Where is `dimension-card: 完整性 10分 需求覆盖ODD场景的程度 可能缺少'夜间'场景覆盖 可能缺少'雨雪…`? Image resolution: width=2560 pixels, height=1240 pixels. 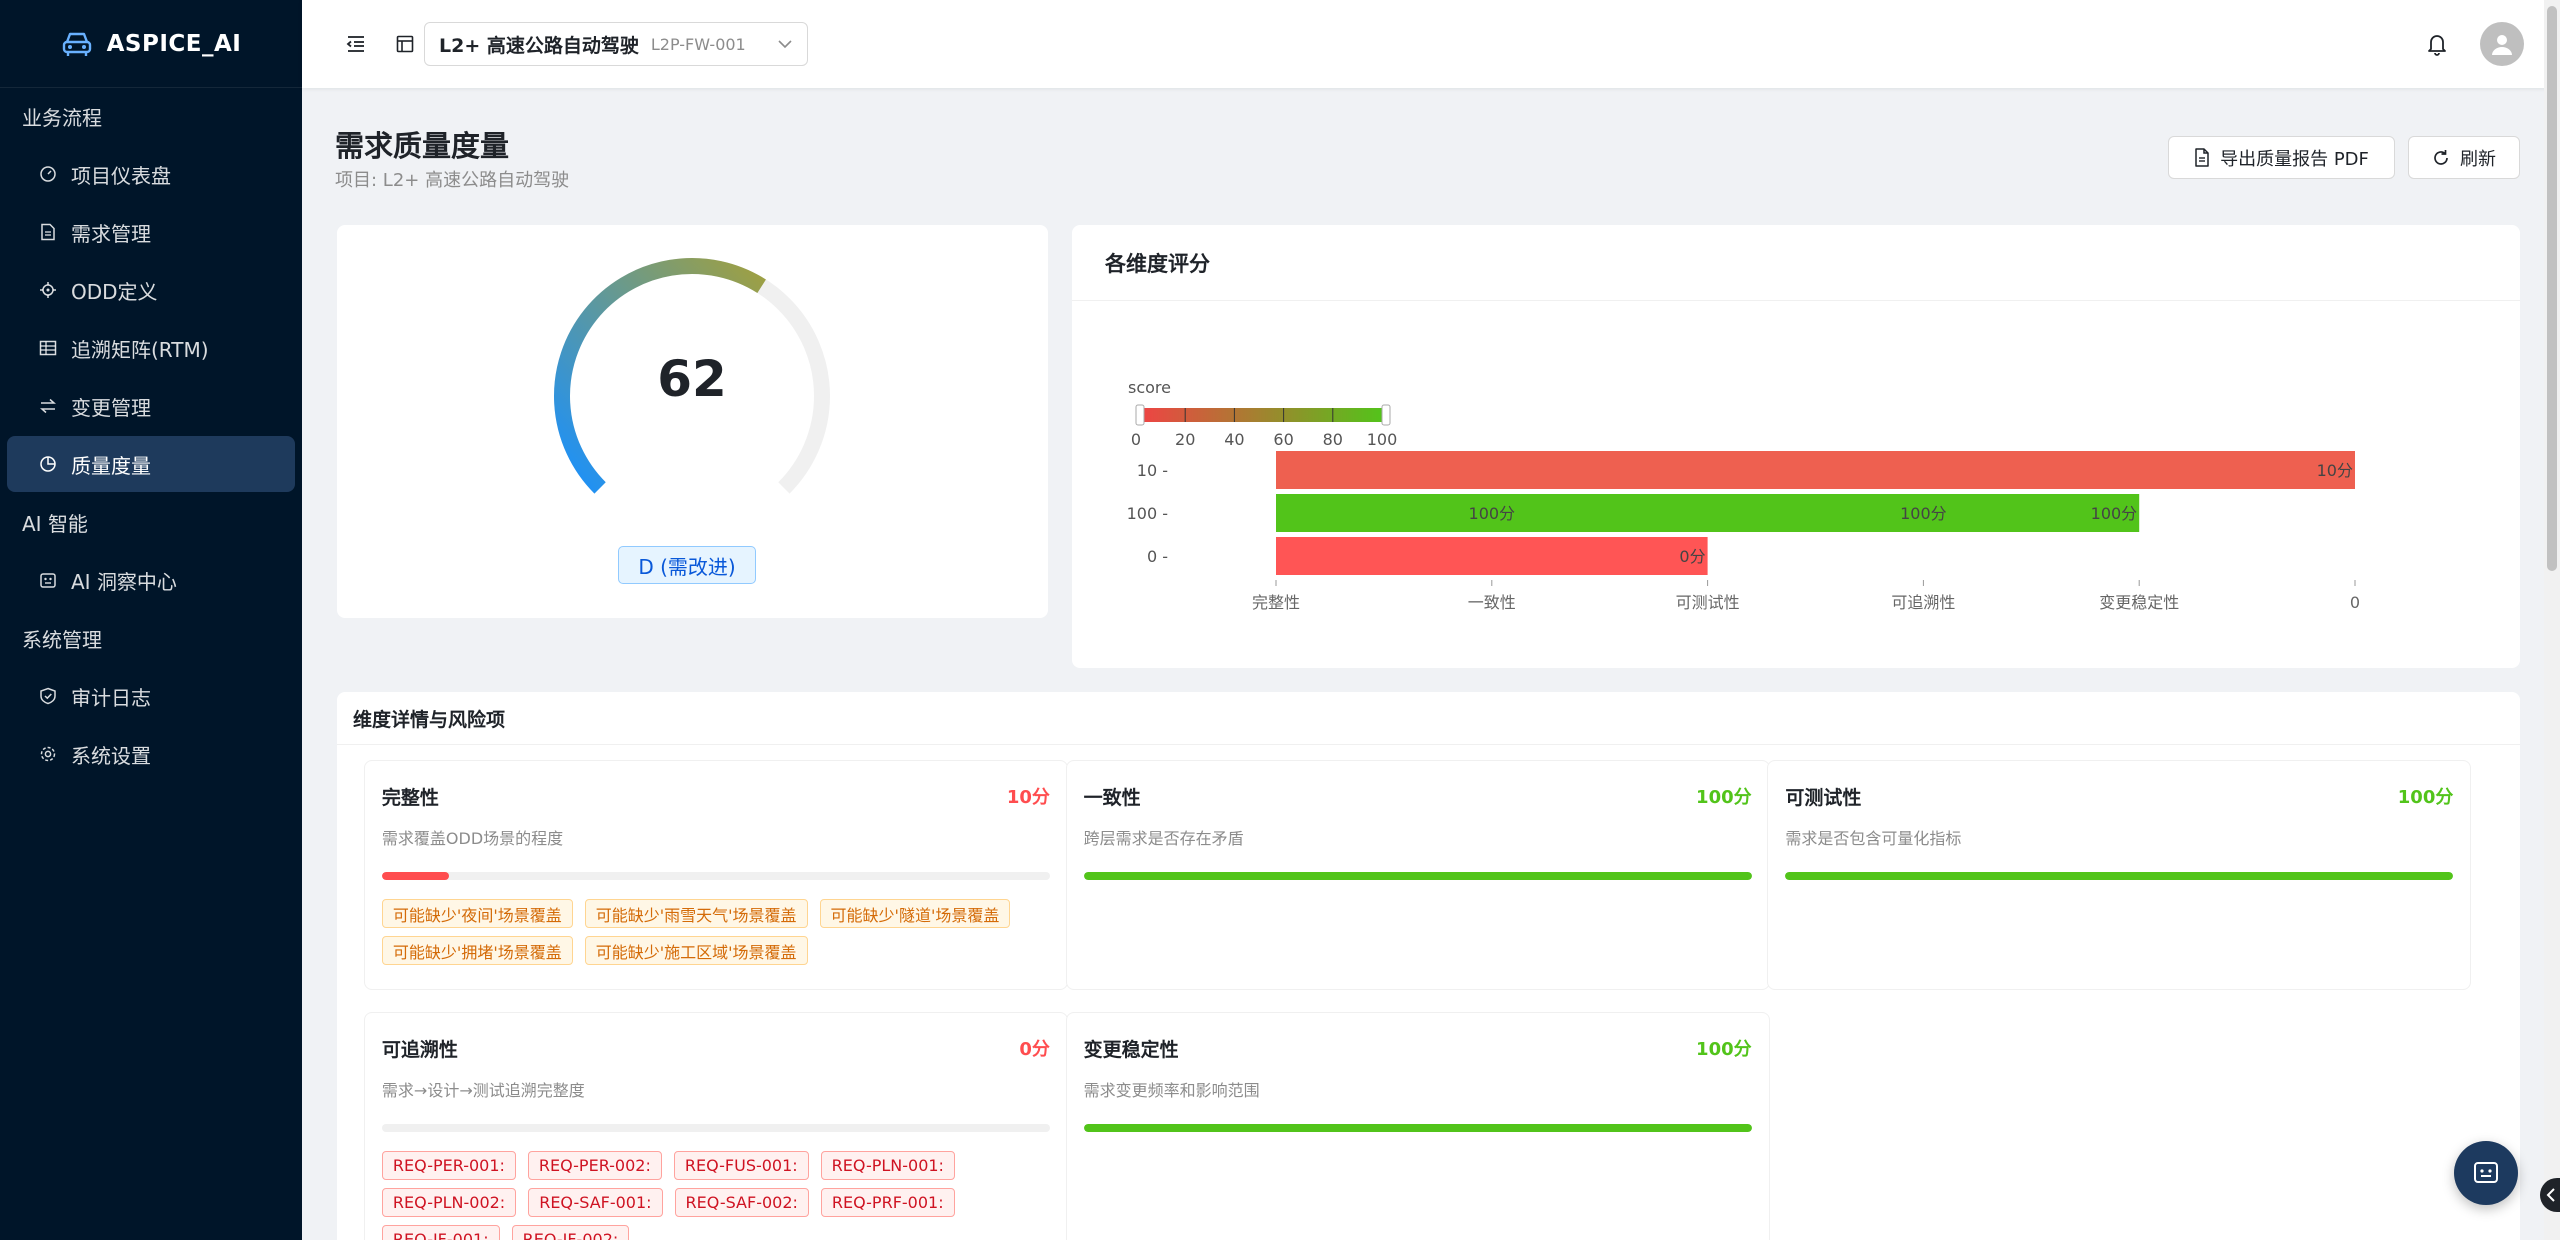 dimension-card: 完整性 10分 需求覆盖ODD场景的程度 可能缺少'夜间'场景覆盖 可能缺少'雨雪… is located at coordinates (715, 875).